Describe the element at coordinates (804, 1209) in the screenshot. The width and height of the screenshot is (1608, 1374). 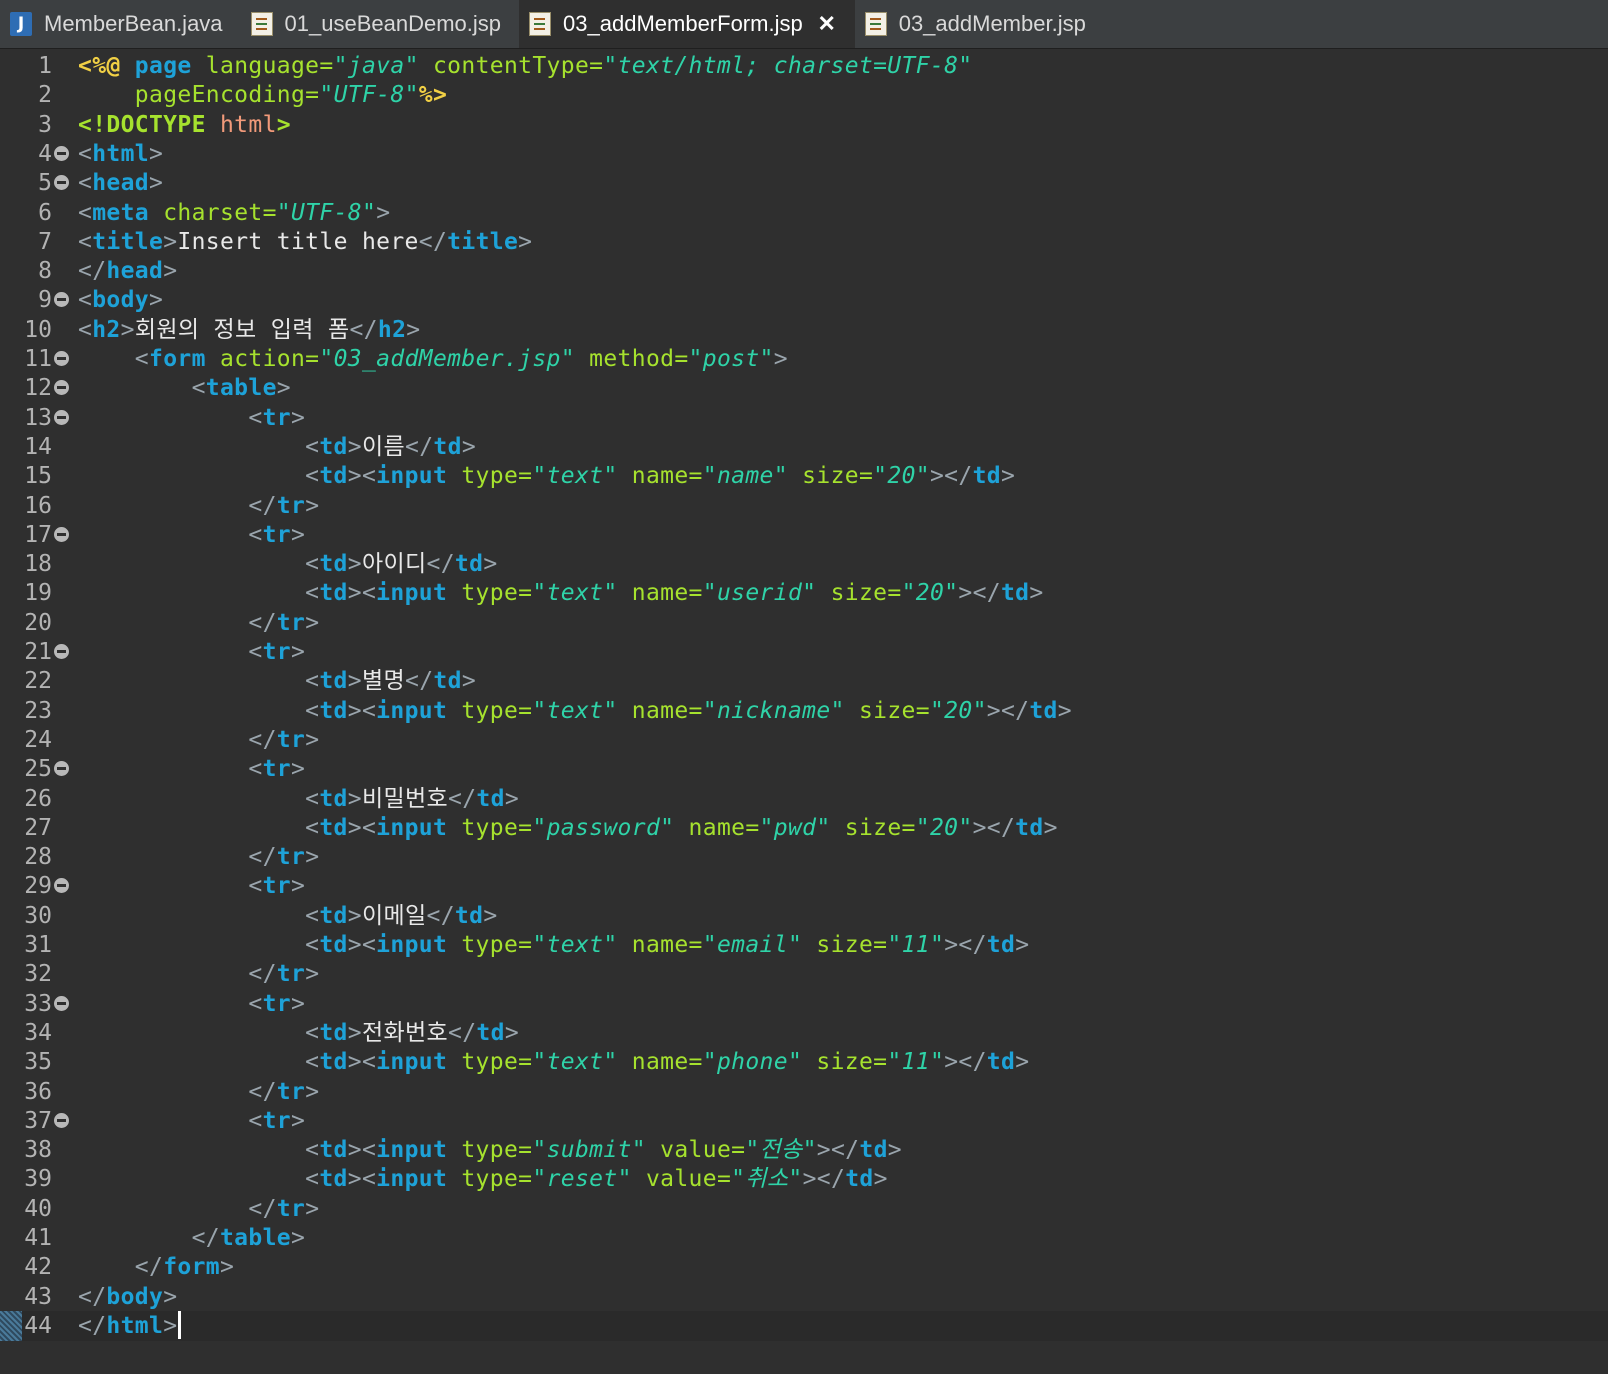
I see `code-line: 40 </tr>` at that location.